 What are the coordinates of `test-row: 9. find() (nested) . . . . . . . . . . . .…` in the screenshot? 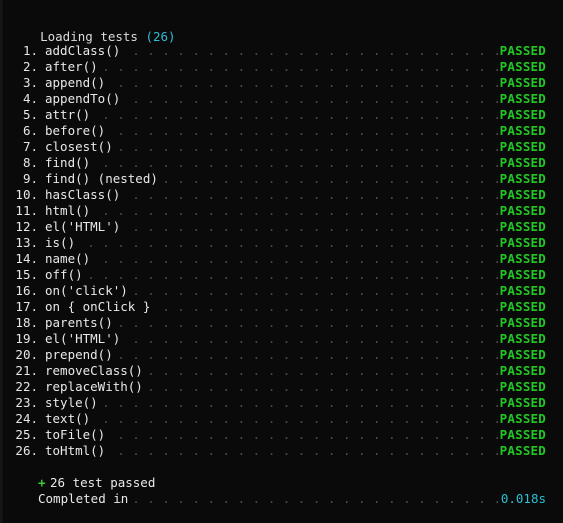 It's located at (281, 179).